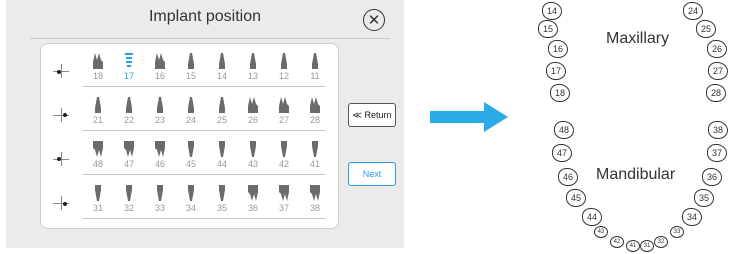 The image size is (729, 254). Describe the element at coordinates (221, 76) in the screenshot. I see `tooth-number: 14` at that location.